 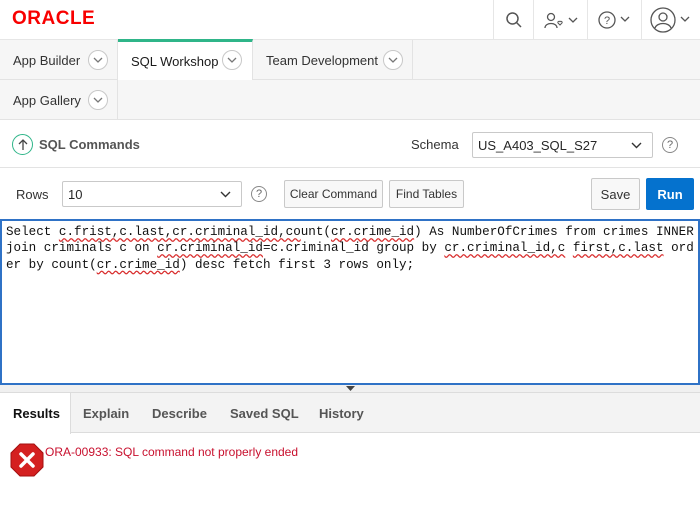 I want to click on search-icon, so click(x=513, y=20).